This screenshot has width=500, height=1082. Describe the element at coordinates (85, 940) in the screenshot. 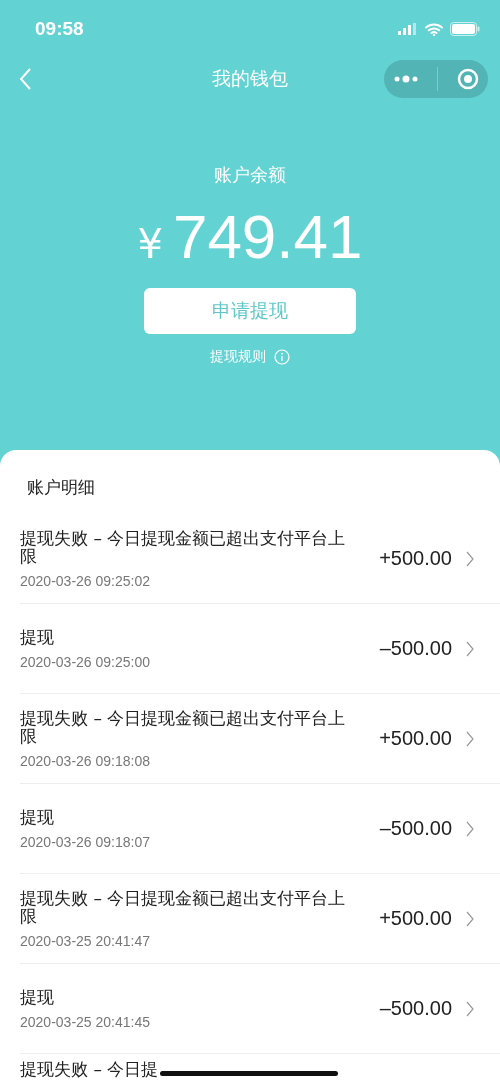

I see `transaction-time: 2020-03-25 20:41:47` at that location.